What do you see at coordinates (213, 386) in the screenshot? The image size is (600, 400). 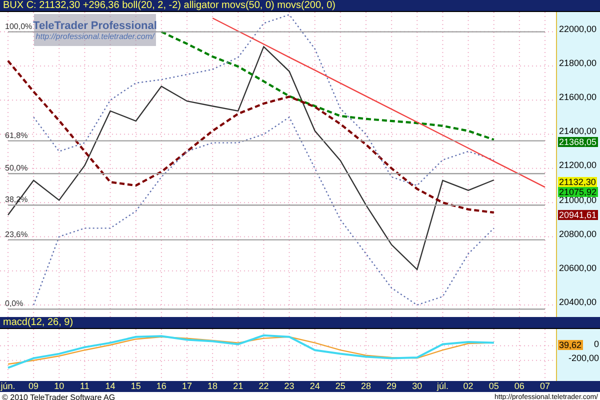 I see `date-label: 18` at bounding box center [213, 386].